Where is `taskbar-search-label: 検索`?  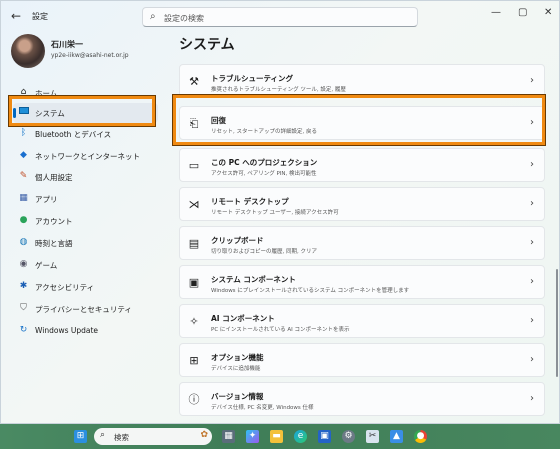
taskbar-search-label: 検索 is located at coordinates (121, 437).